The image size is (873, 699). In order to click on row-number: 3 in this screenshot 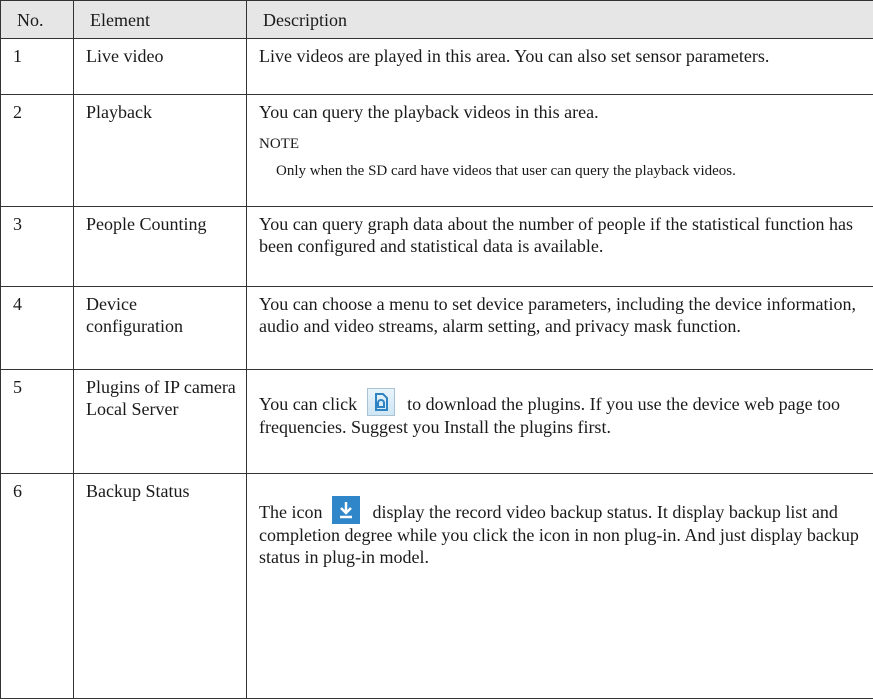, I will do `click(37, 221)`.